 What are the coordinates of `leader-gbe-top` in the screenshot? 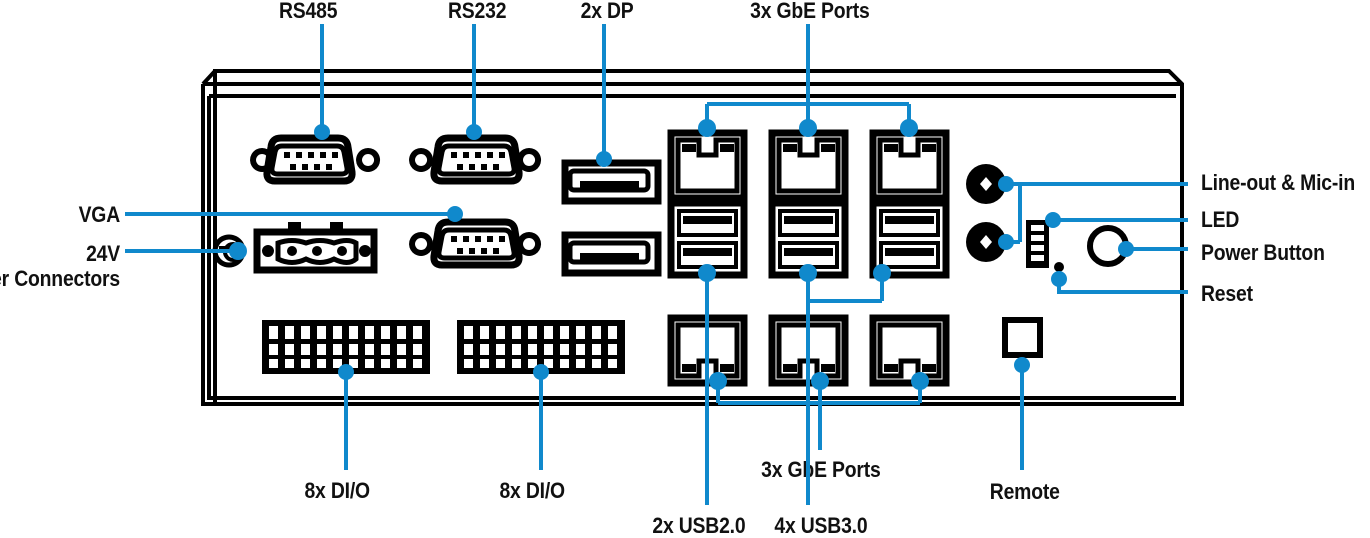 It's located at (808, 80).